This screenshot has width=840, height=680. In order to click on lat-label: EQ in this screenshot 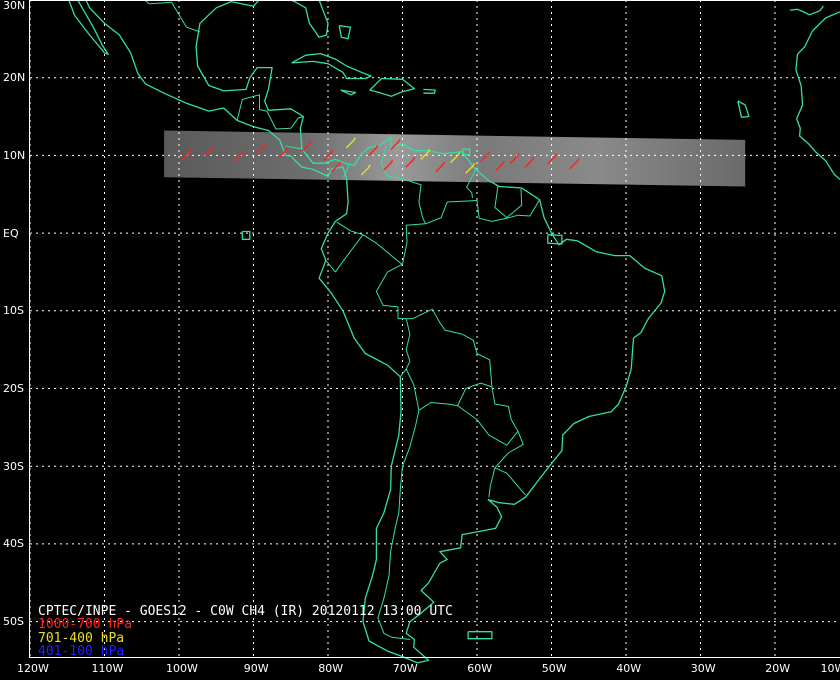, I will do `click(11, 233)`.